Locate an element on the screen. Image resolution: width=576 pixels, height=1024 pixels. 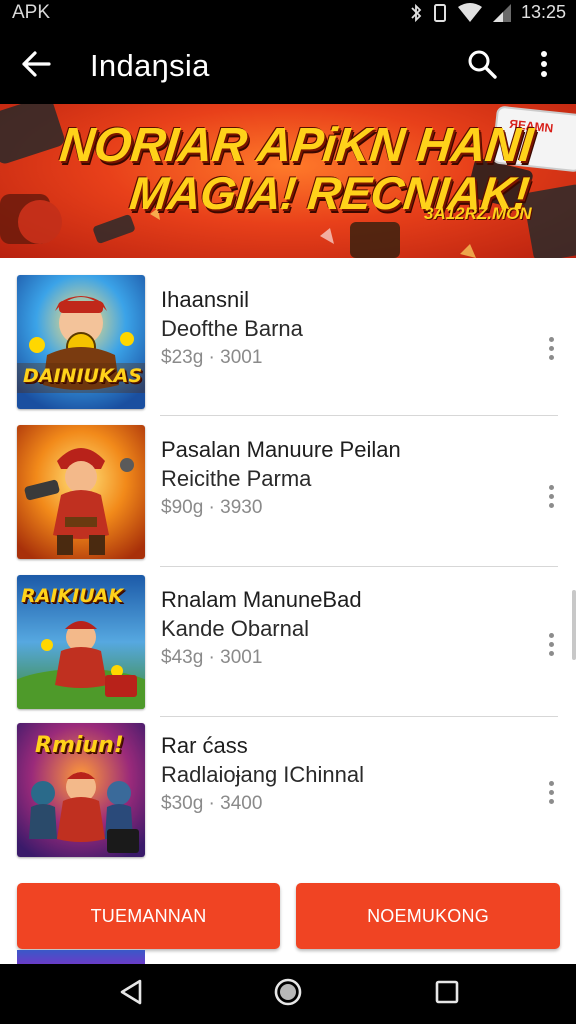
page-title: Indaŋsia is located at coordinates (150, 65).